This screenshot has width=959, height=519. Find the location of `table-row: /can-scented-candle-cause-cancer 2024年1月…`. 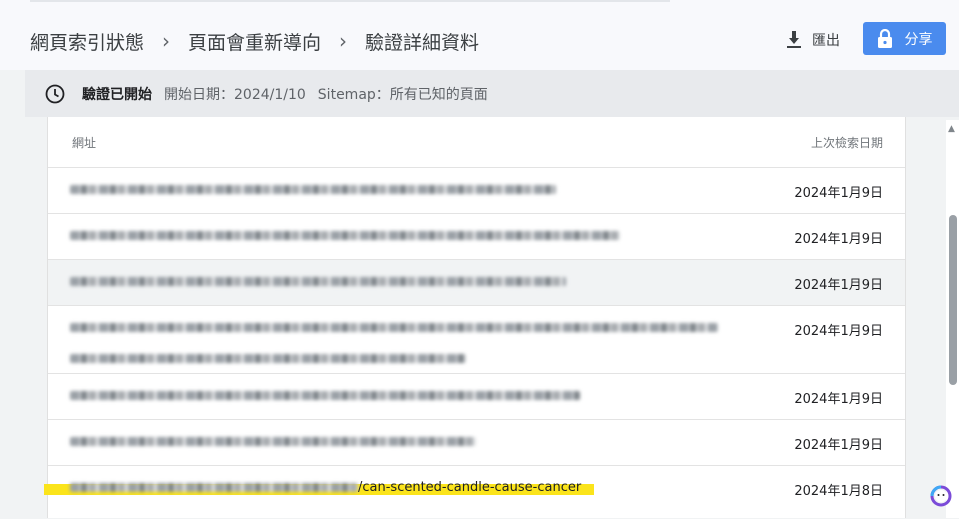

table-row: /can-scented-candle-cause-cancer 2024年1月… is located at coordinates (474, 492).